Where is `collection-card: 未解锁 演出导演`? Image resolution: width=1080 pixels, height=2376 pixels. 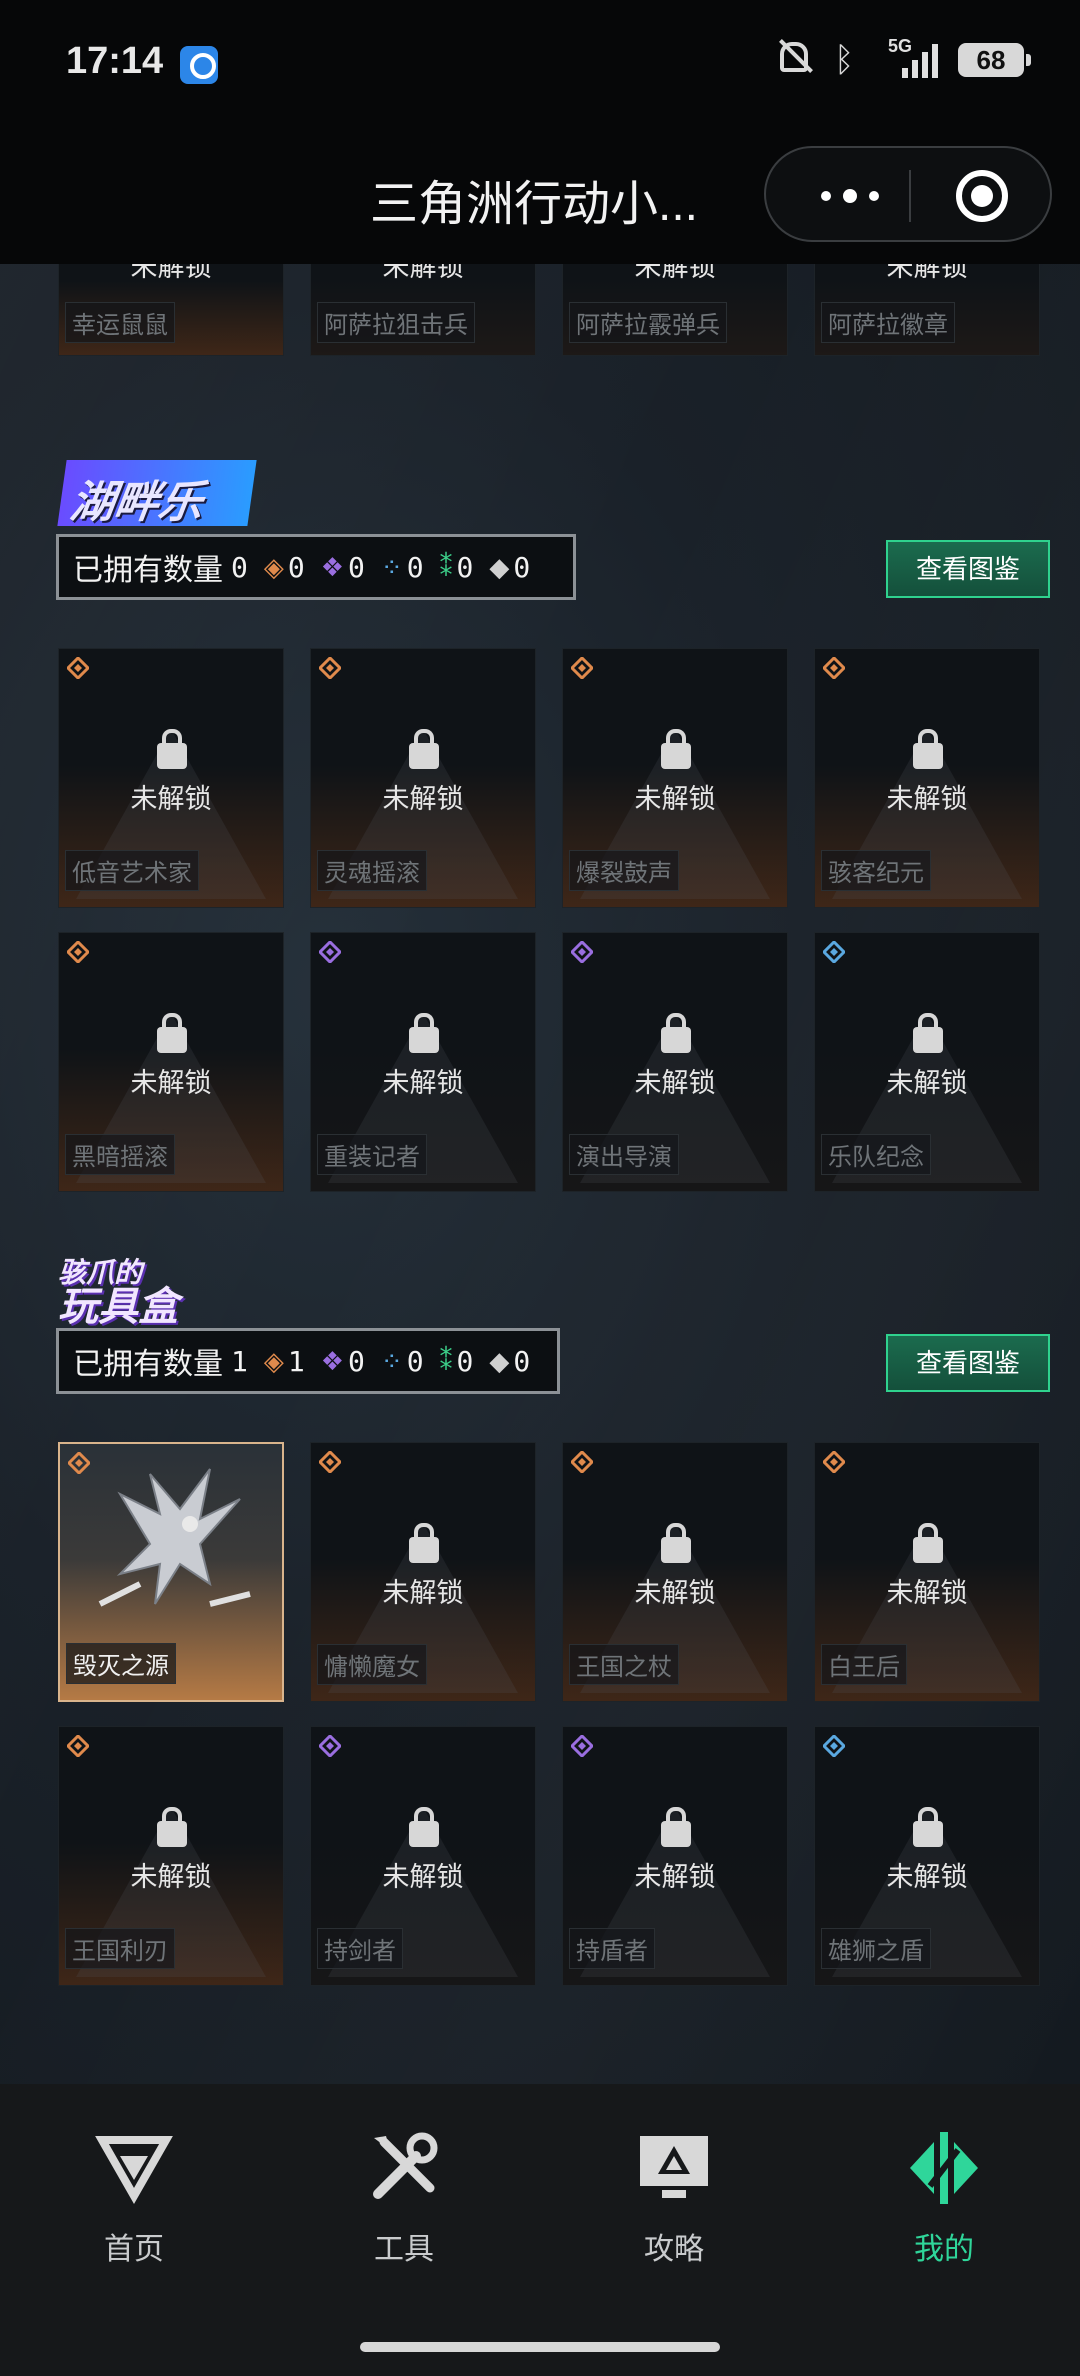 collection-card: 未解锁 演出导演 is located at coordinates (675, 1062).